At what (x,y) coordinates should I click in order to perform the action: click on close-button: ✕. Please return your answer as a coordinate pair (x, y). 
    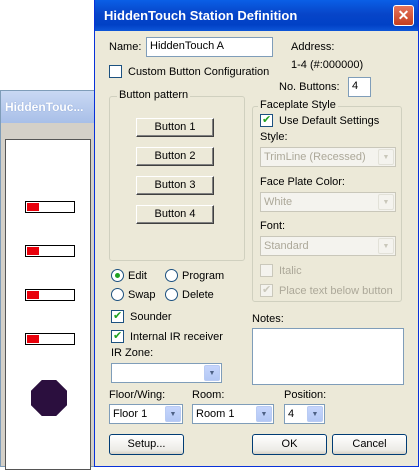
    Looking at the image, I should click on (403, 15).